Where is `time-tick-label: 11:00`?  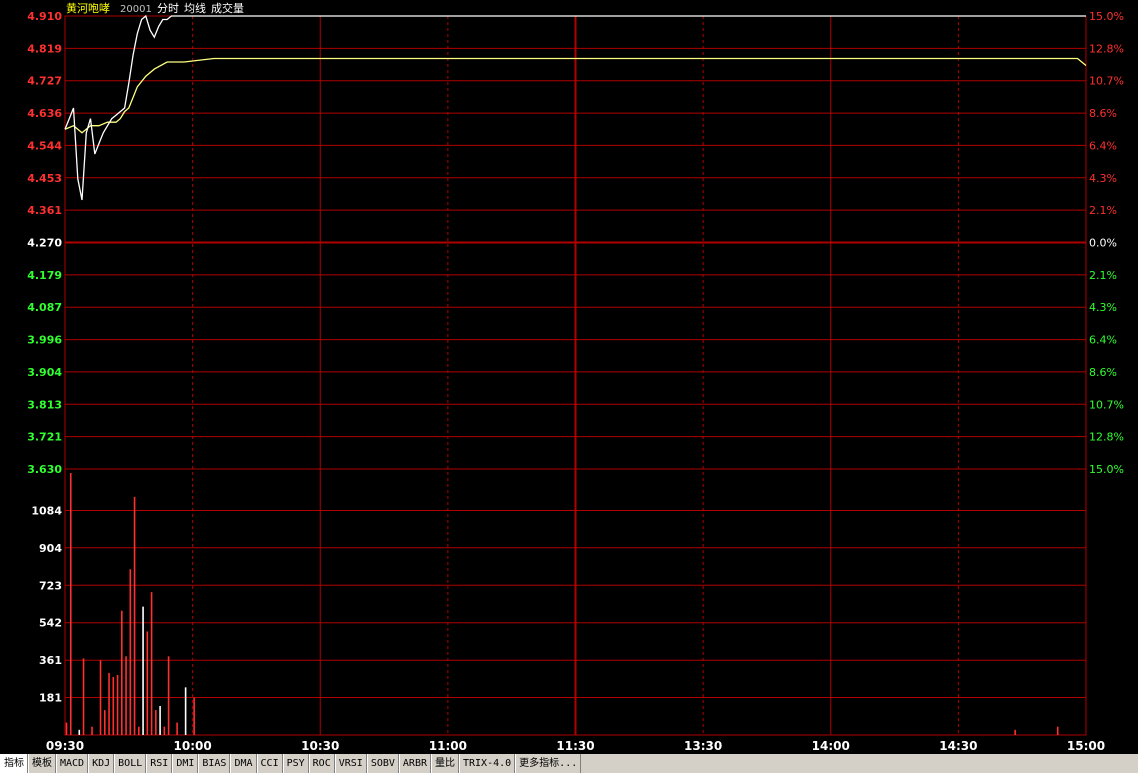 time-tick-label: 11:00 is located at coordinates (448, 746).